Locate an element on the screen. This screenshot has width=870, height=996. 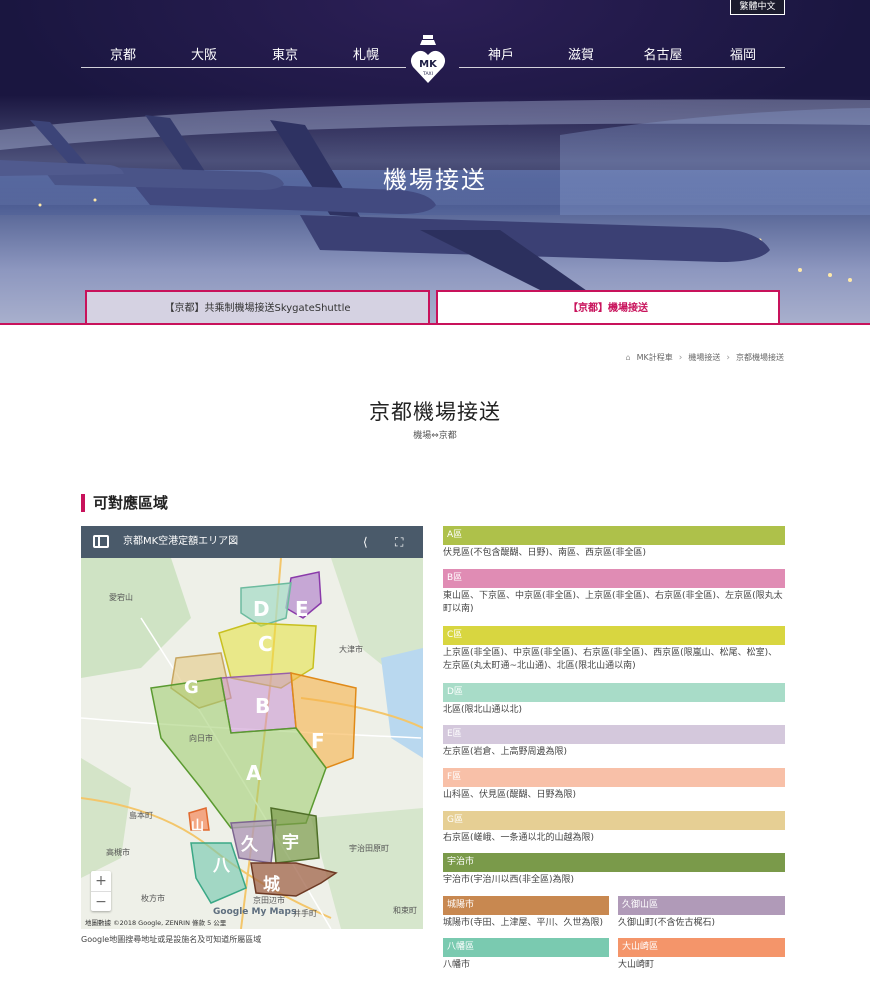
page-title: 京都機場接送 is located at coordinates (435, 412).